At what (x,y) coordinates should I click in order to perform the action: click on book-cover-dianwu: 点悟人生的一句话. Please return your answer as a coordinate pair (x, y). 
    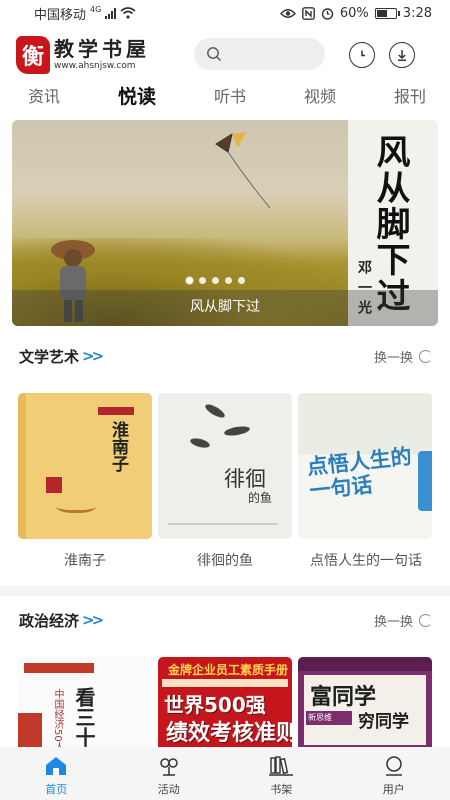
    Looking at the image, I should click on (365, 466).